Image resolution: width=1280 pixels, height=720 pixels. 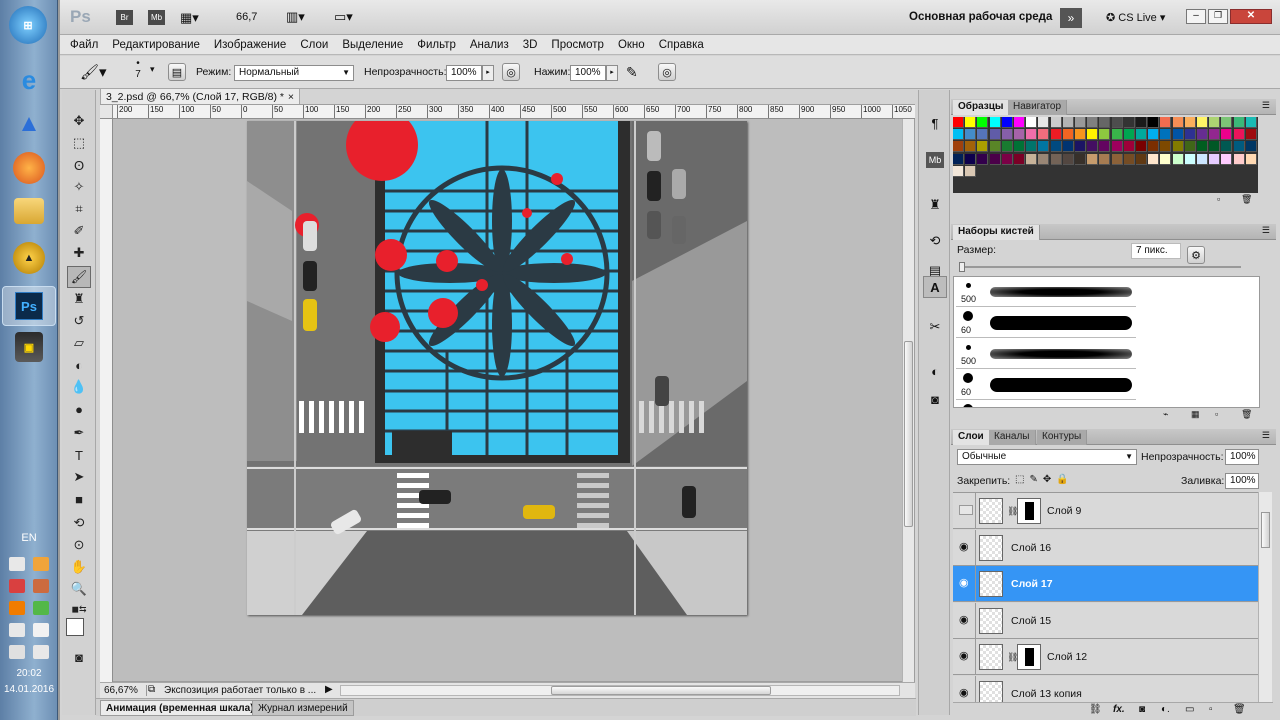 What do you see at coordinates (489, 45) in the screenshot?
I see `menu-analysis: Анализ` at bounding box center [489, 45].